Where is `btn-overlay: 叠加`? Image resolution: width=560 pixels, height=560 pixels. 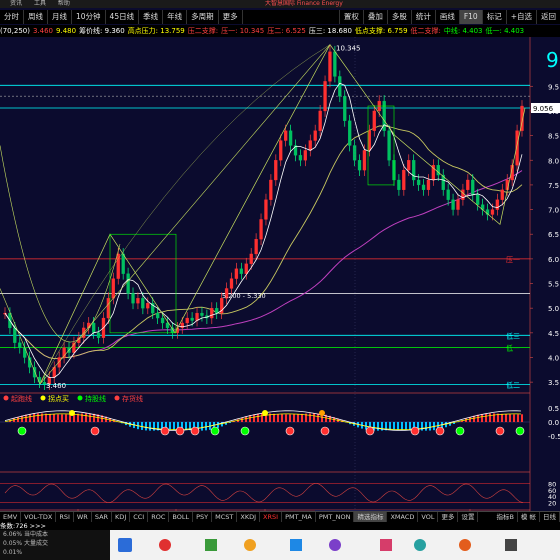 btn-overlay: 叠加 is located at coordinates (374, 17).